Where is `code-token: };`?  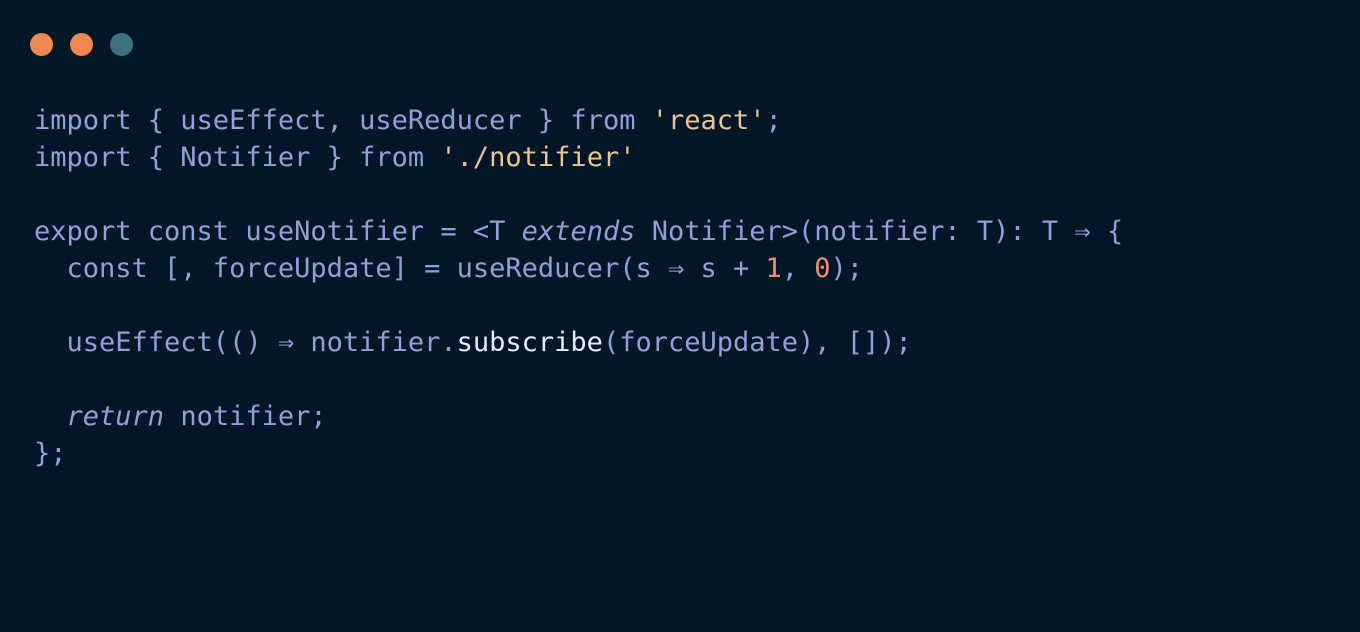
code-token: }; is located at coordinates (50, 453).